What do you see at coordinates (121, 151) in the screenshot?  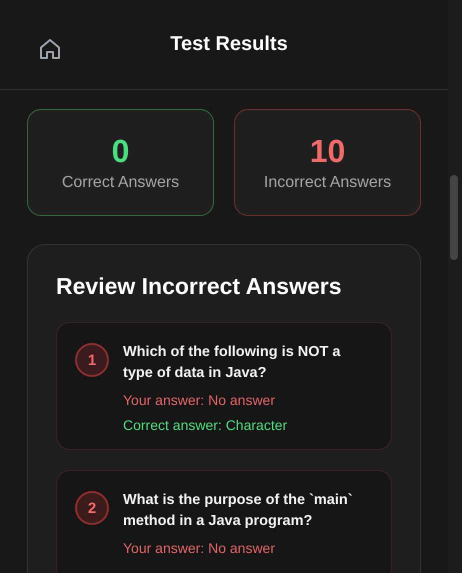 I see `stat-value: 0` at bounding box center [121, 151].